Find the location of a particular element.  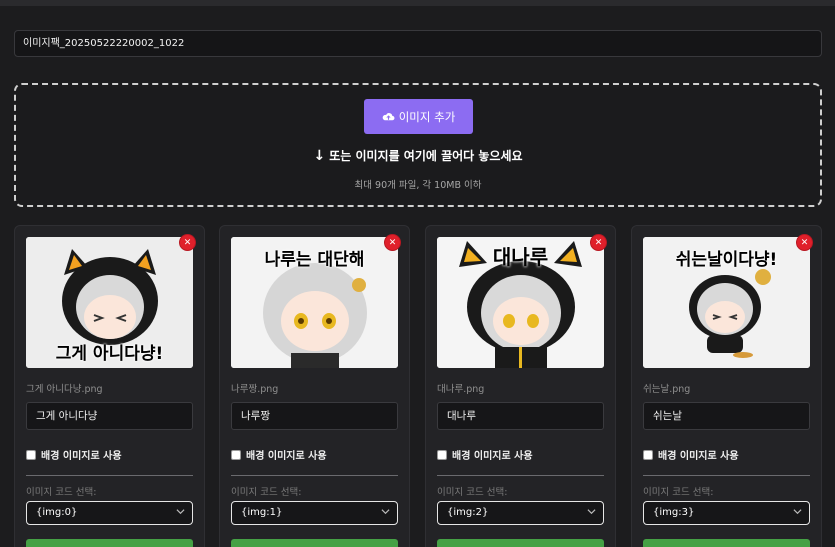

image-code-value: {img:1} is located at coordinates (262, 512).